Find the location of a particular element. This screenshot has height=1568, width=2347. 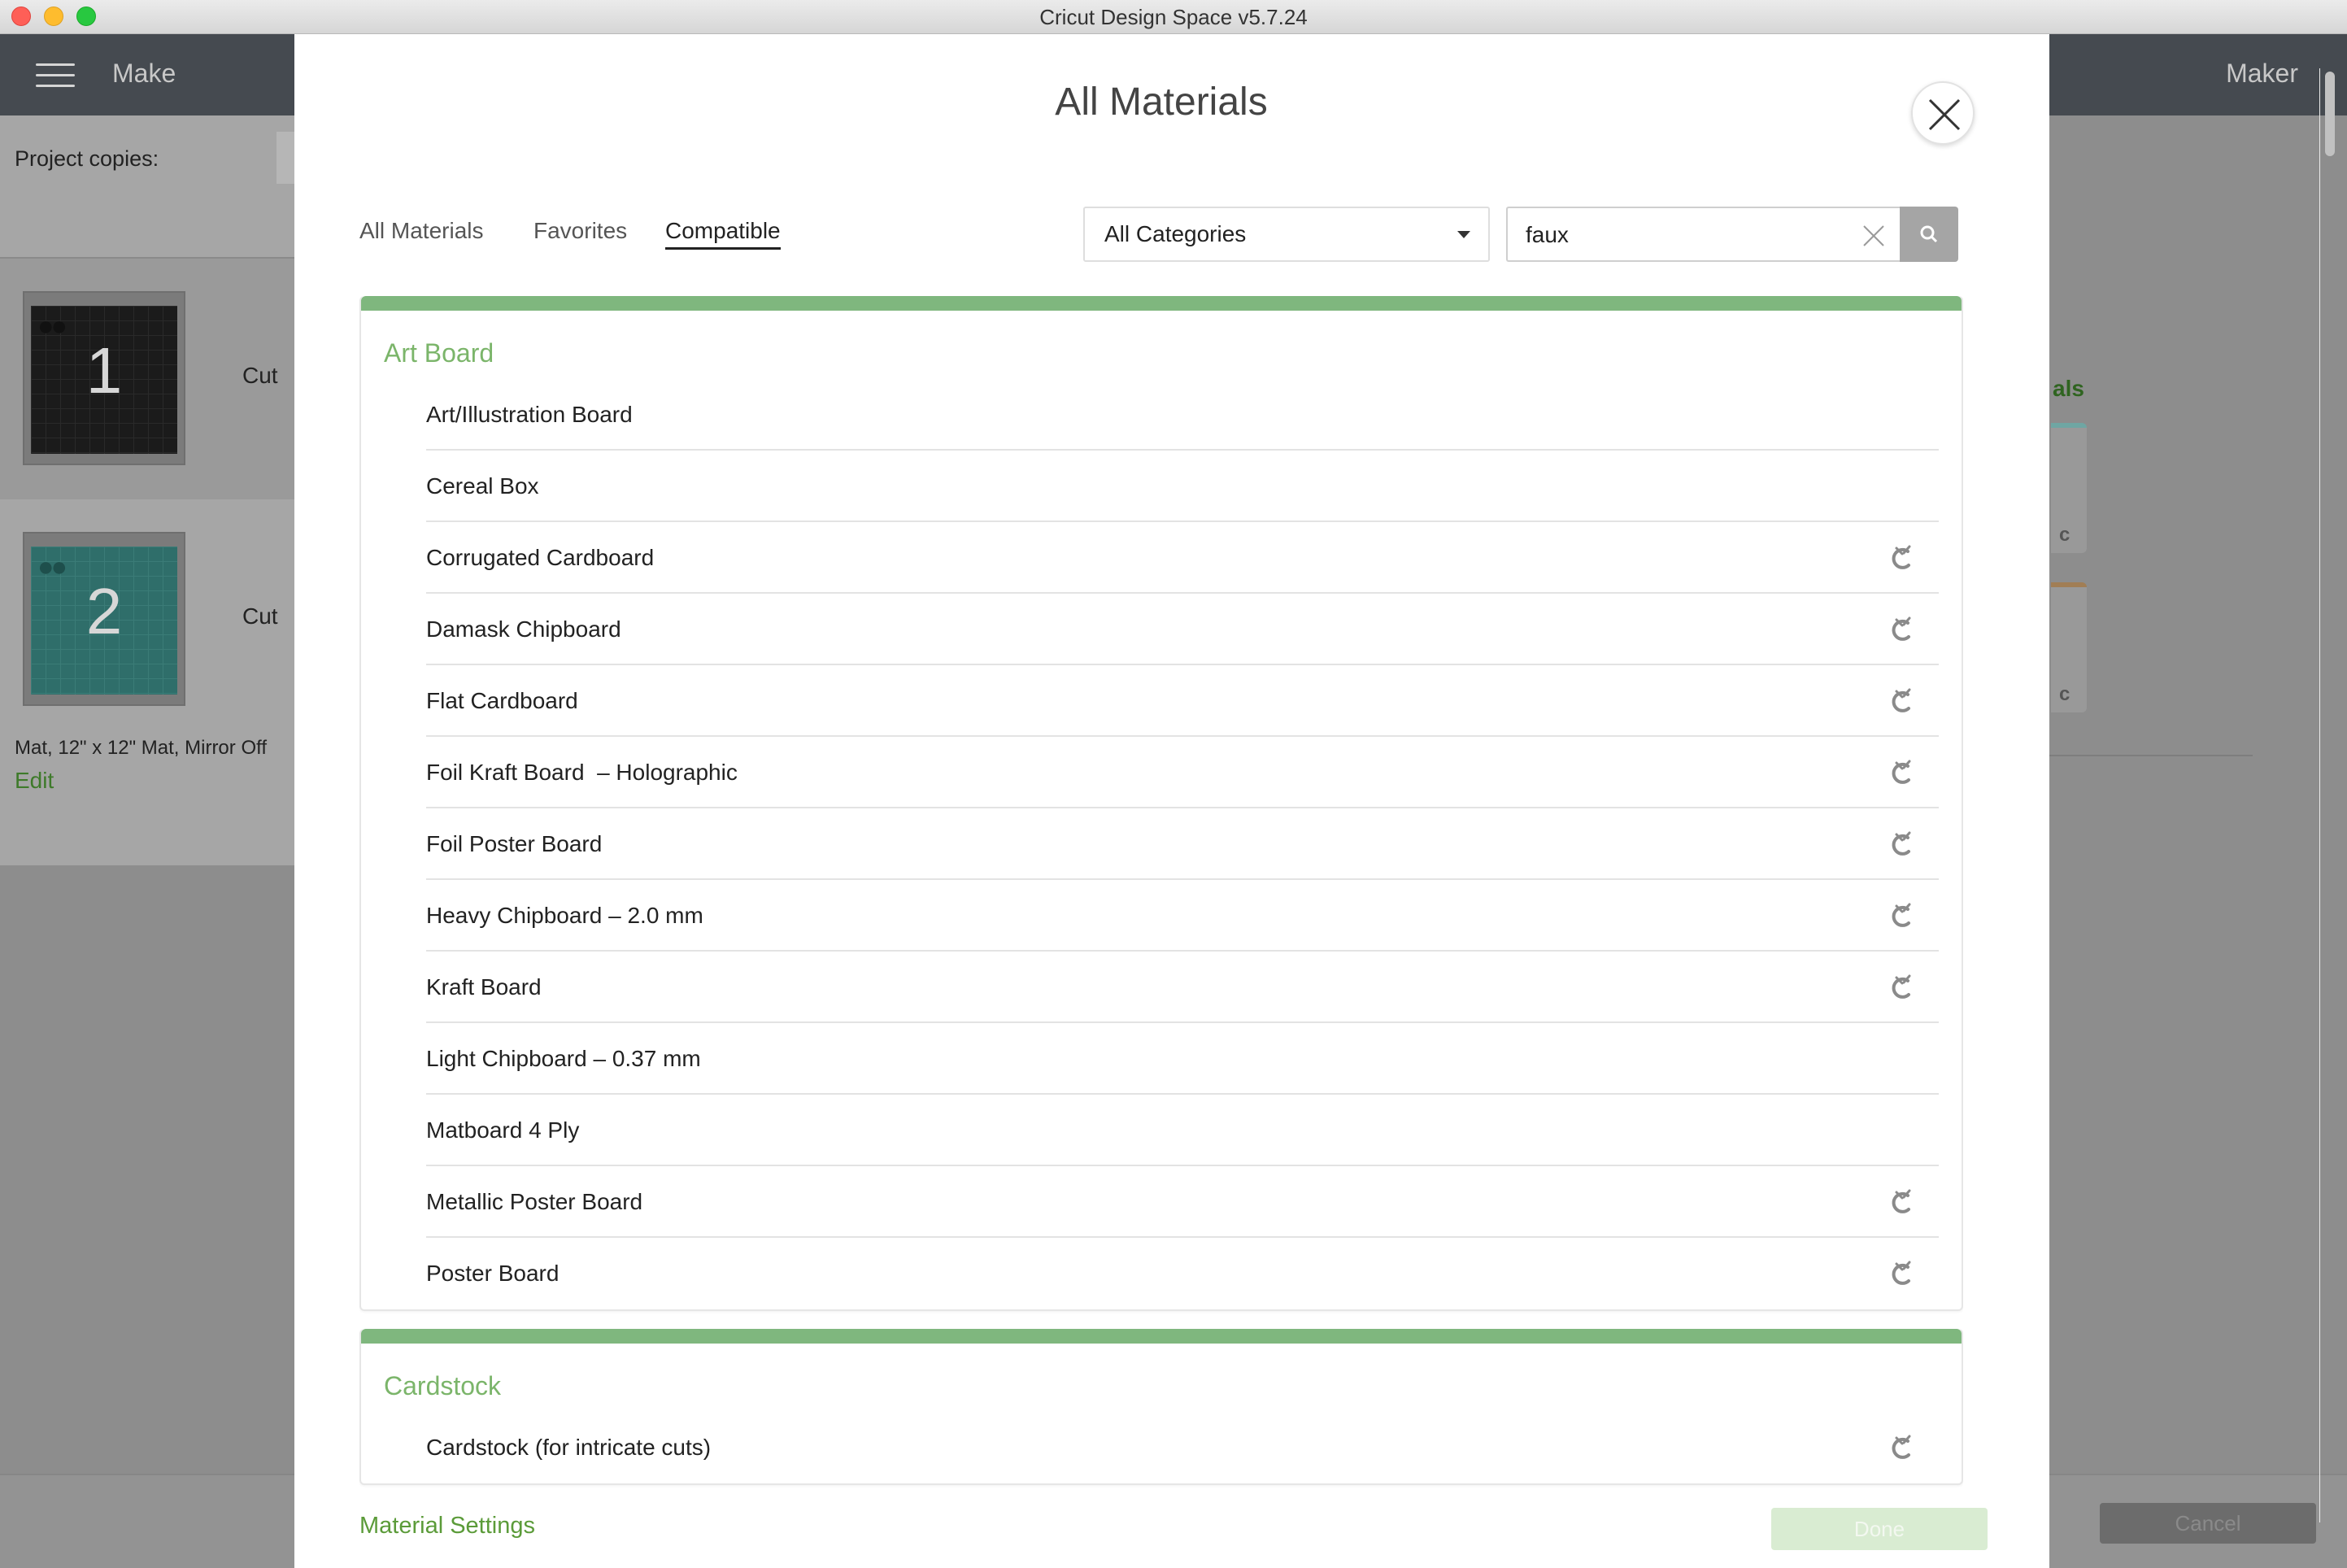

material-item-label: Kraft Board is located at coordinates (484, 987).